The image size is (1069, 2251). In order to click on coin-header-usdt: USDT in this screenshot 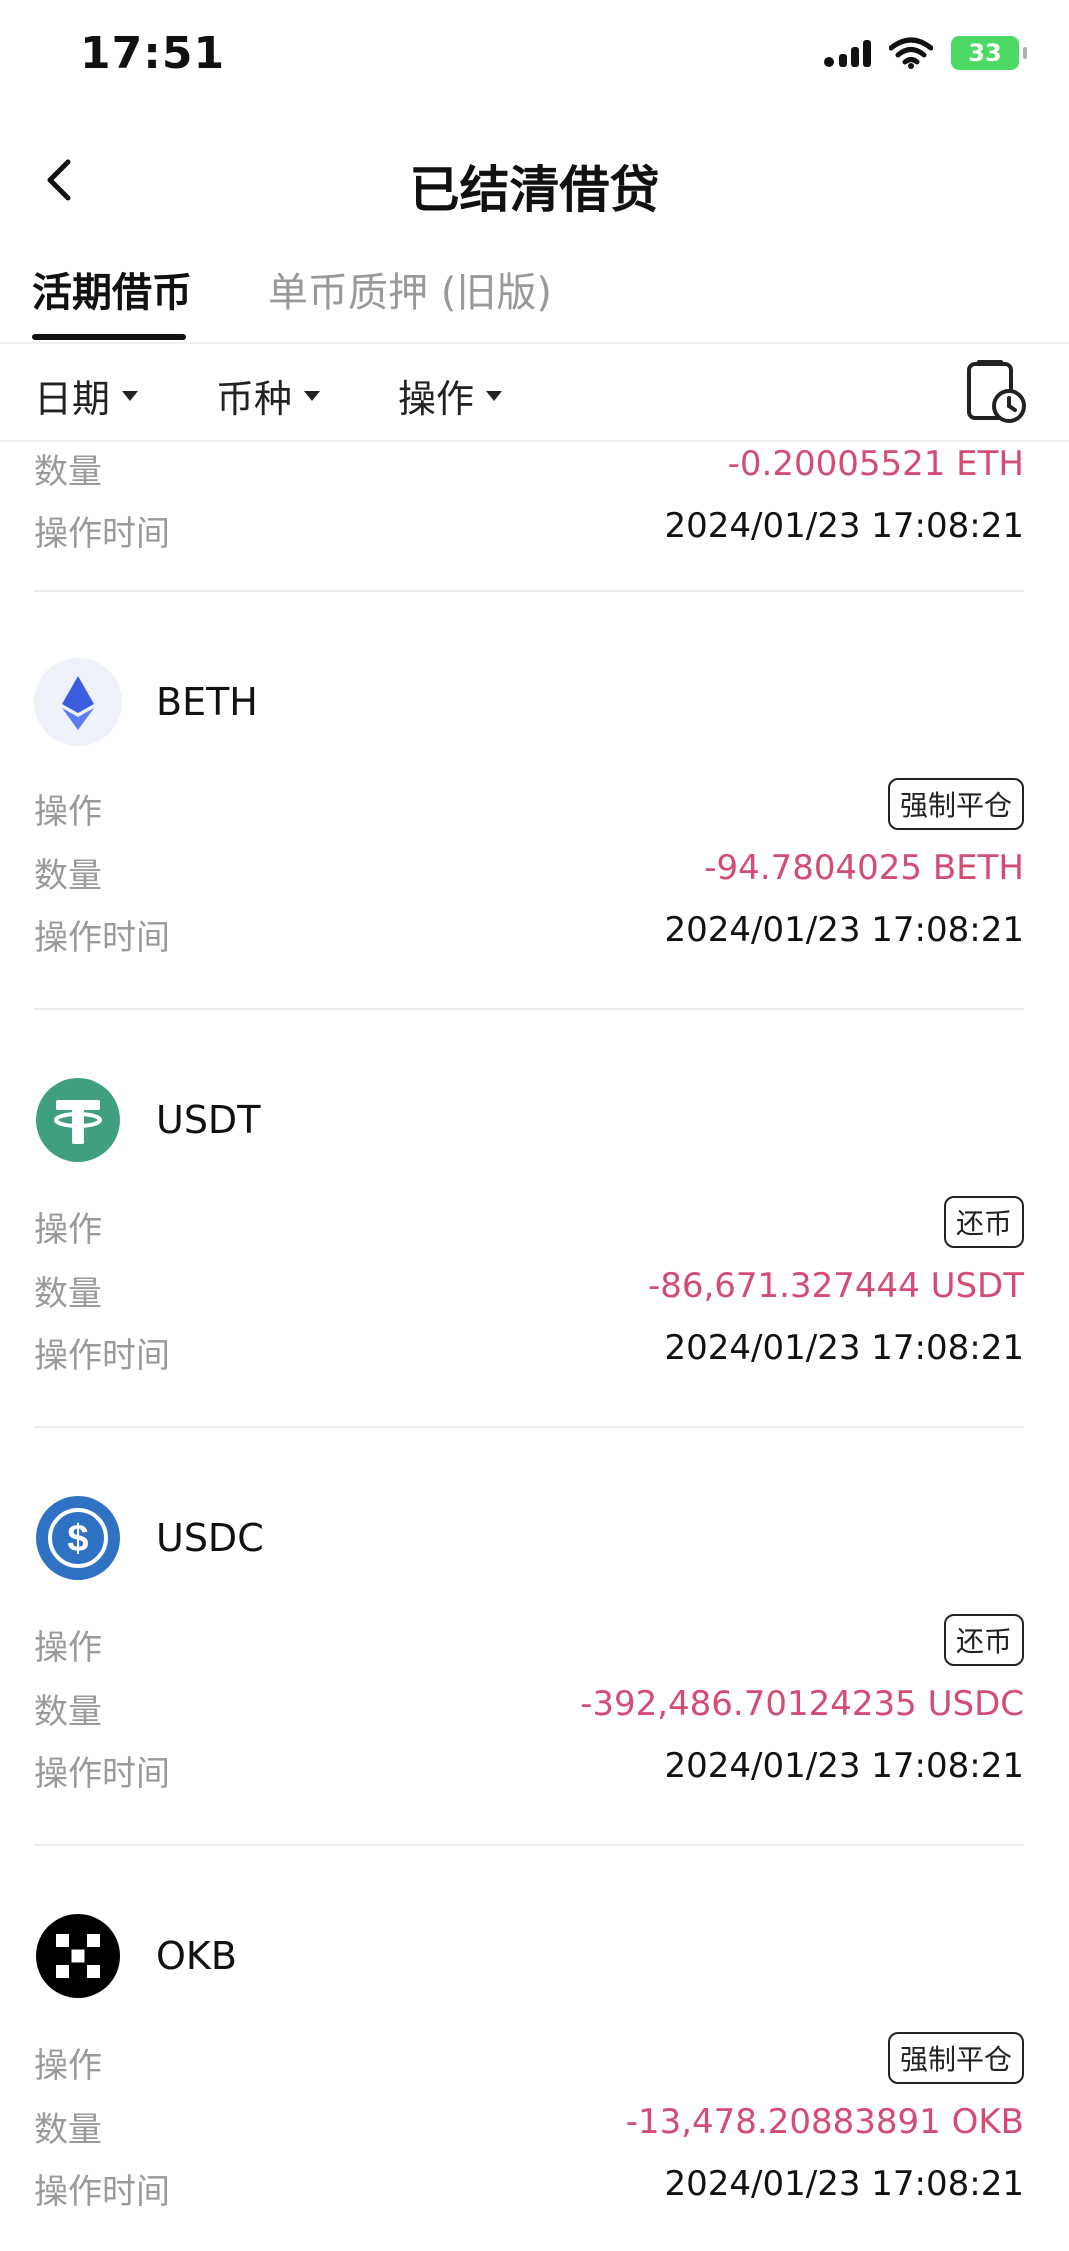, I will do `click(529, 1121)`.